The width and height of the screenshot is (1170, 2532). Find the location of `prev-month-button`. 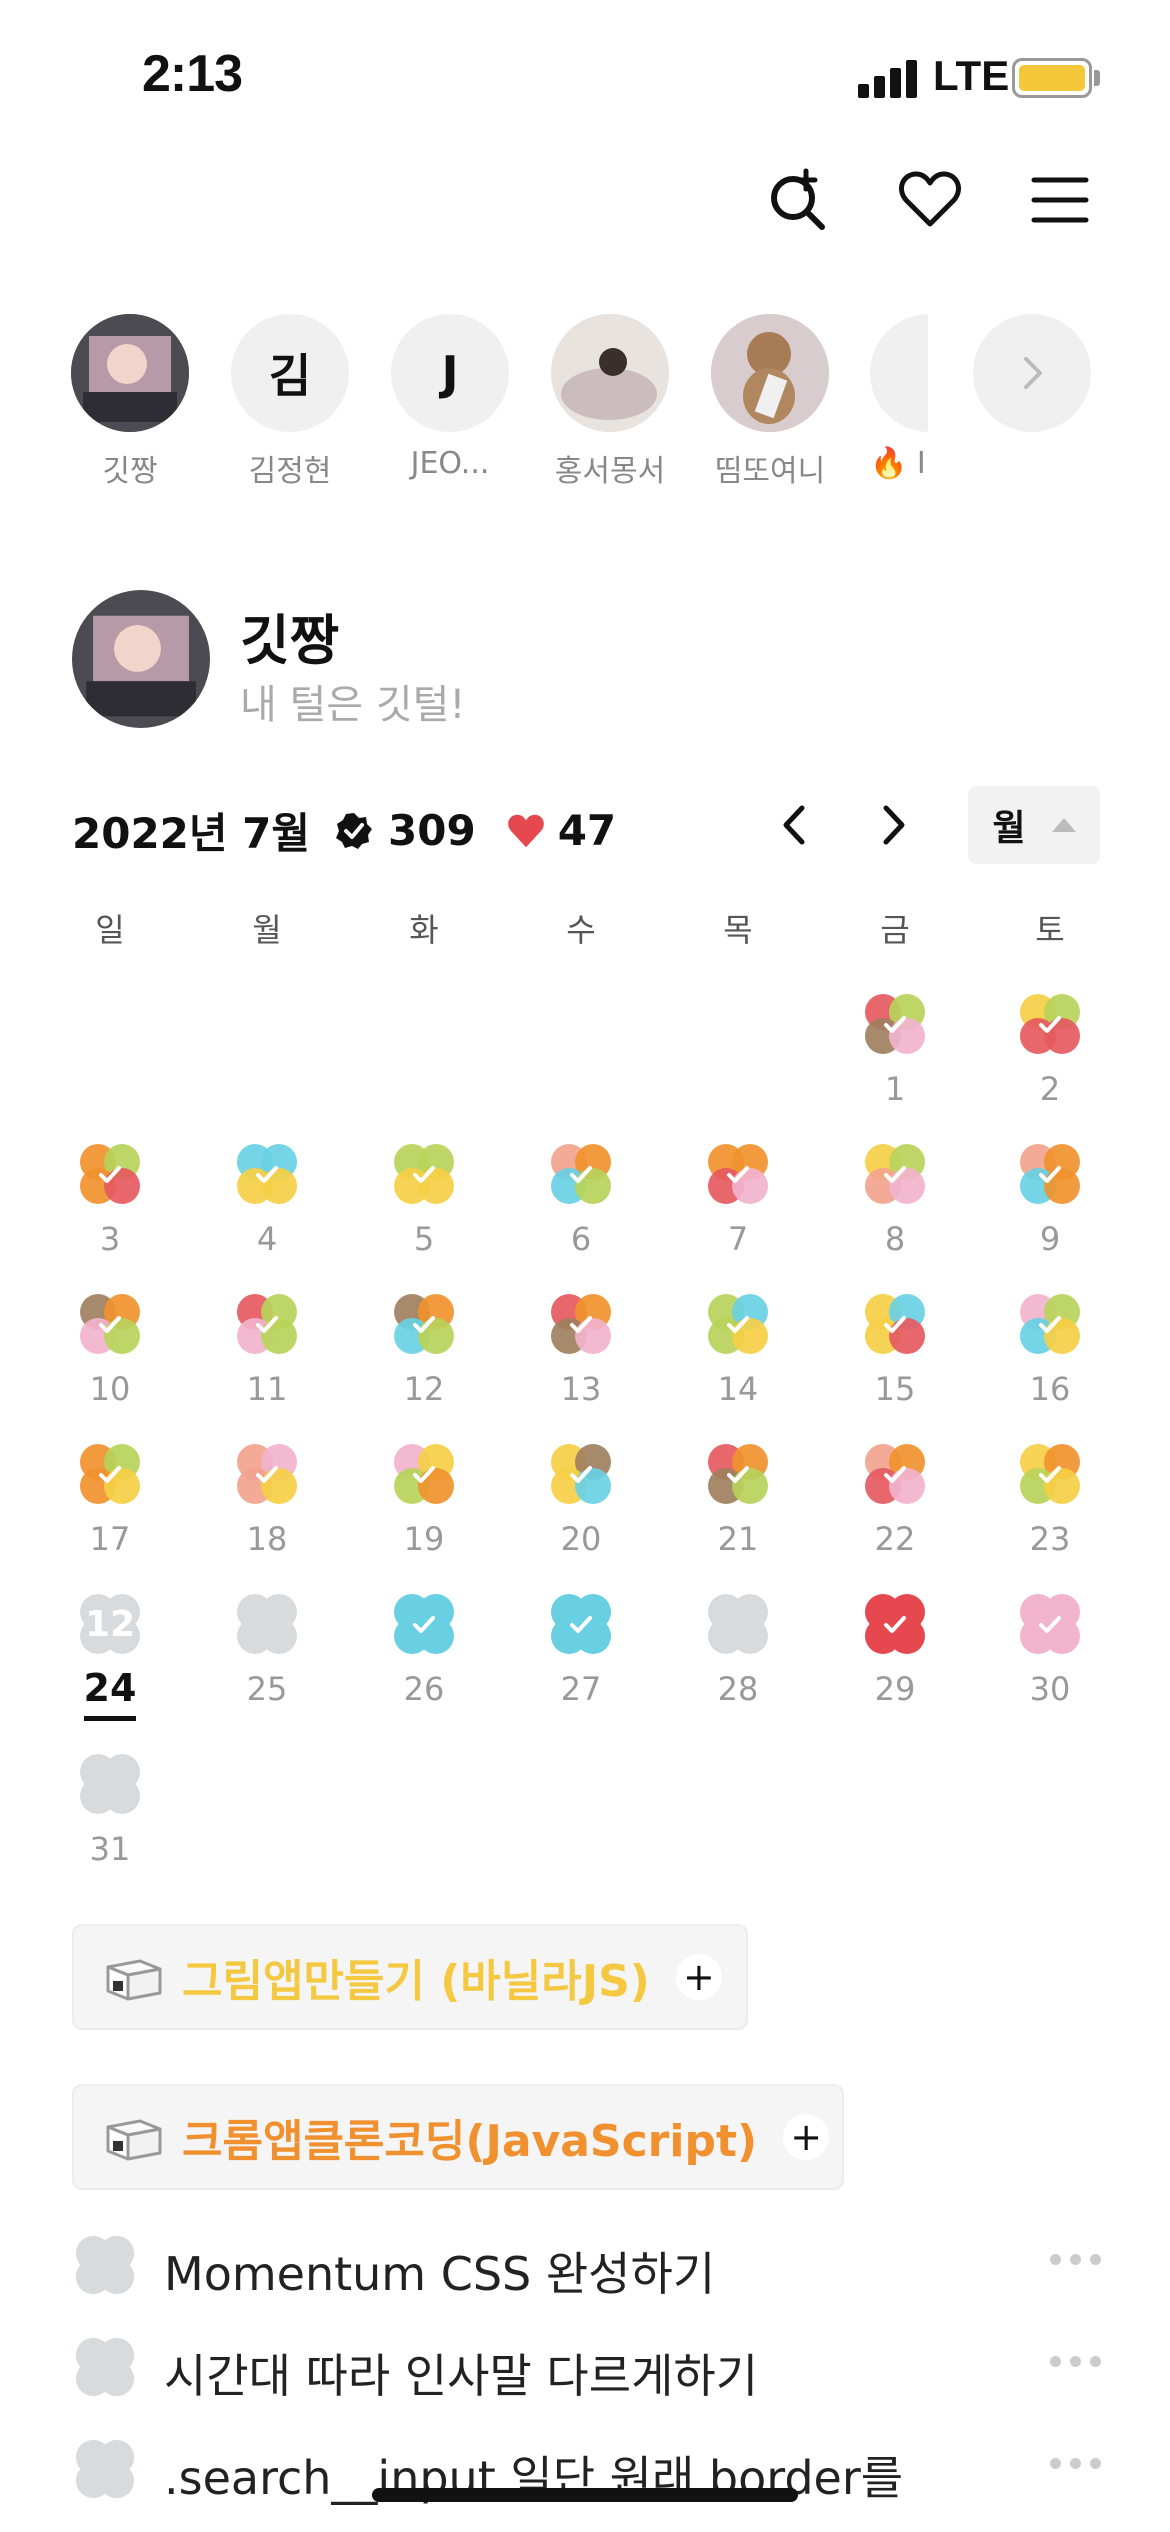

prev-month-button is located at coordinates (795, 825).